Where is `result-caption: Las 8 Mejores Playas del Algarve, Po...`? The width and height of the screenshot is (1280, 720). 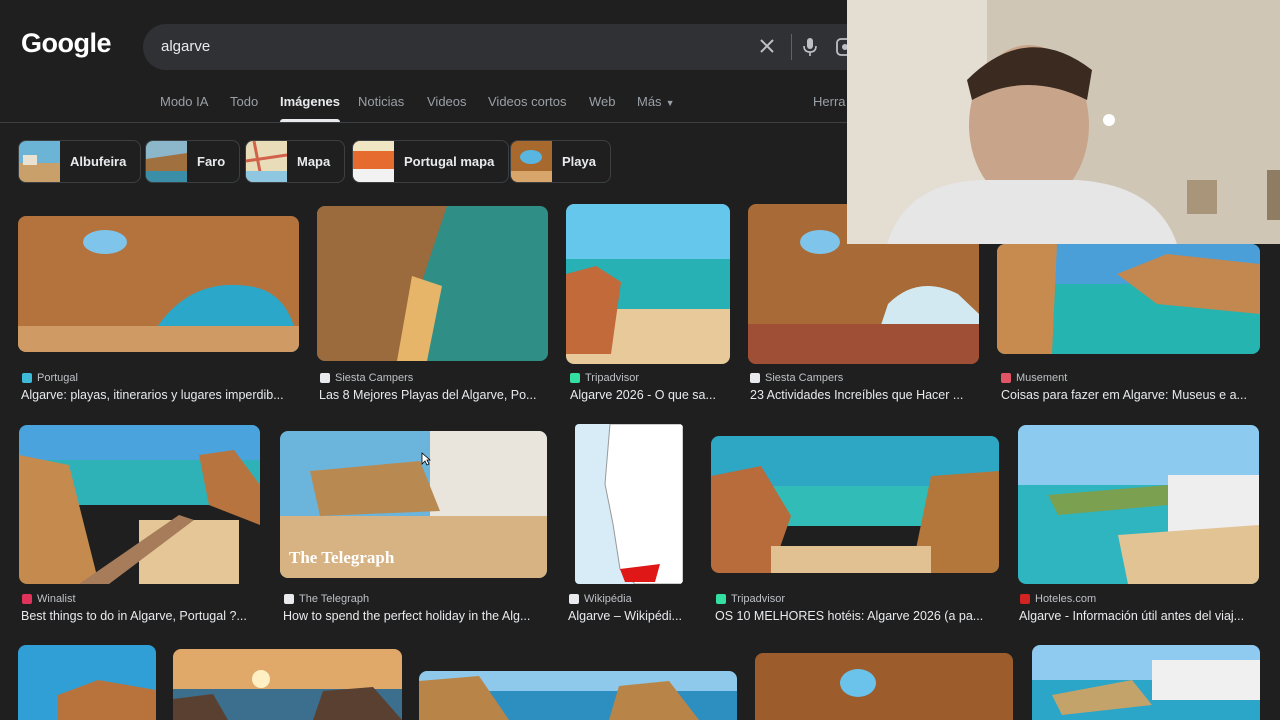 result-caption: Las 8 Mejores Playas del Algarve, Po... is located at coordinates (434, 395).